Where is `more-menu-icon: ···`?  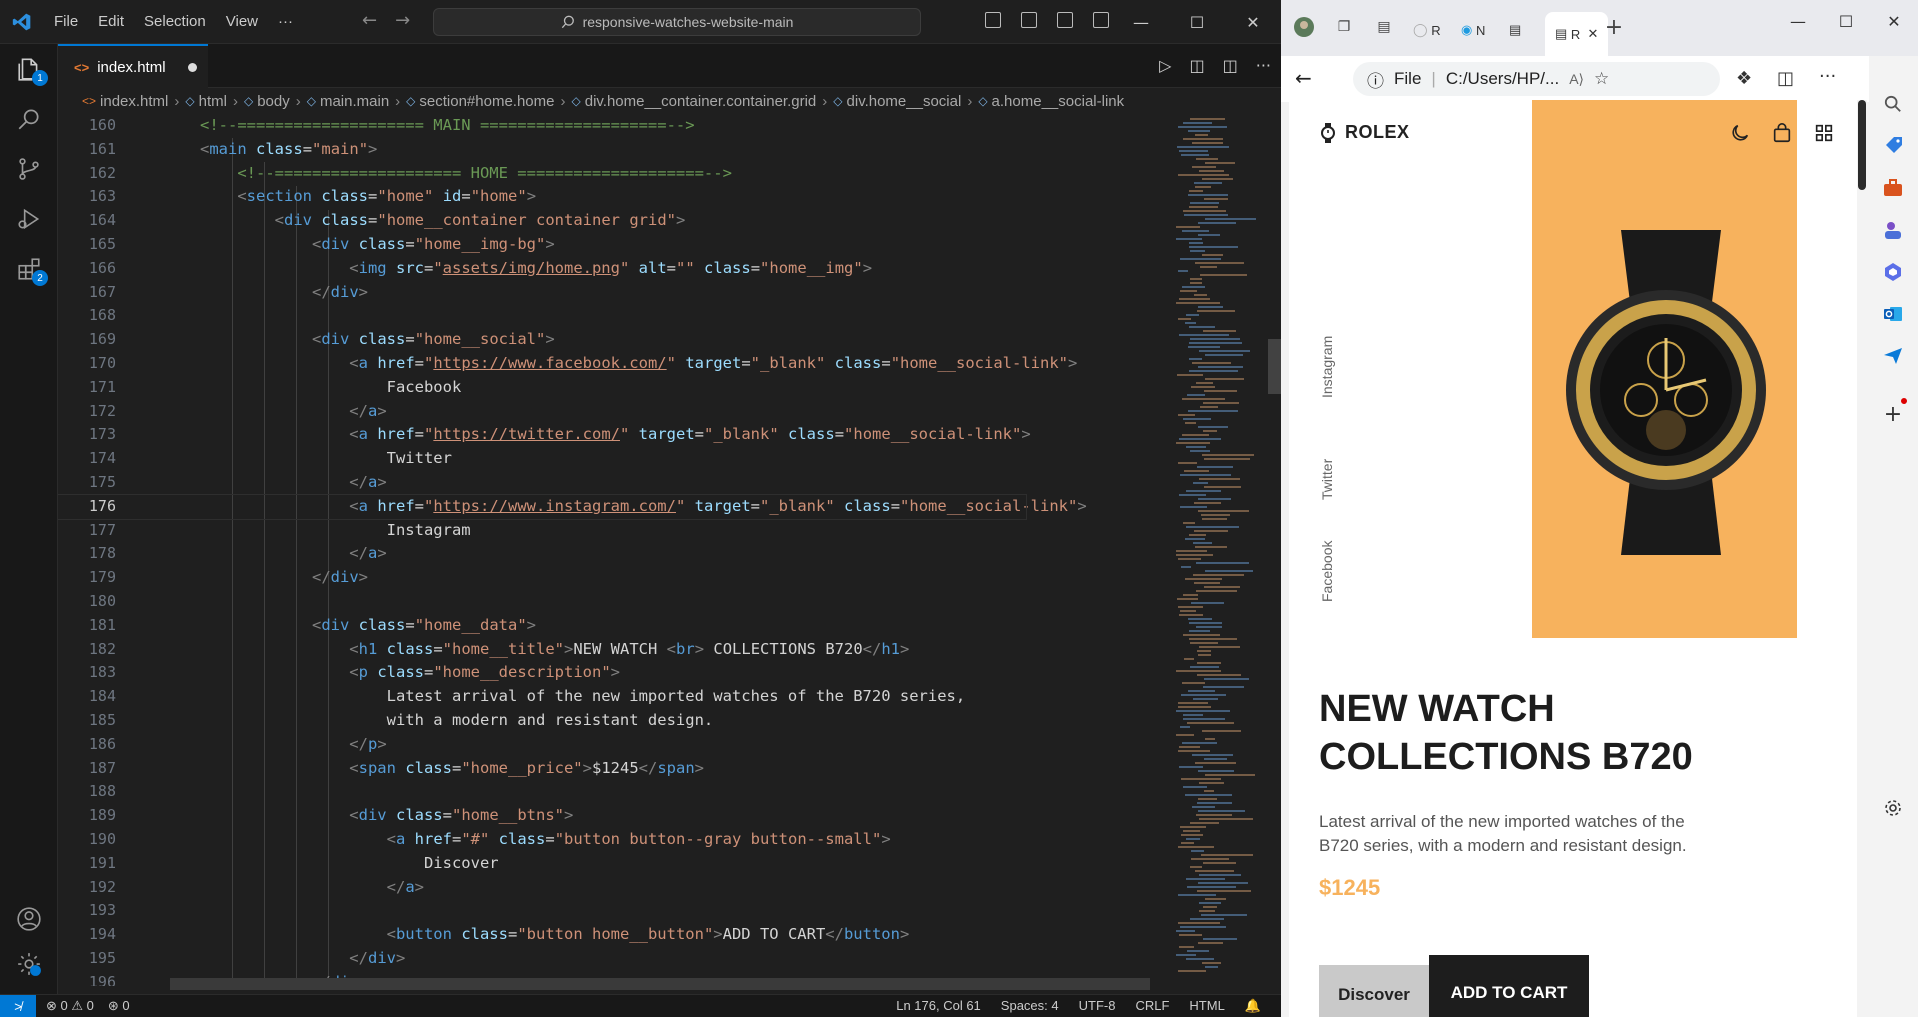
more-menu-icon: ··· is located at coordinates (1827, 76).